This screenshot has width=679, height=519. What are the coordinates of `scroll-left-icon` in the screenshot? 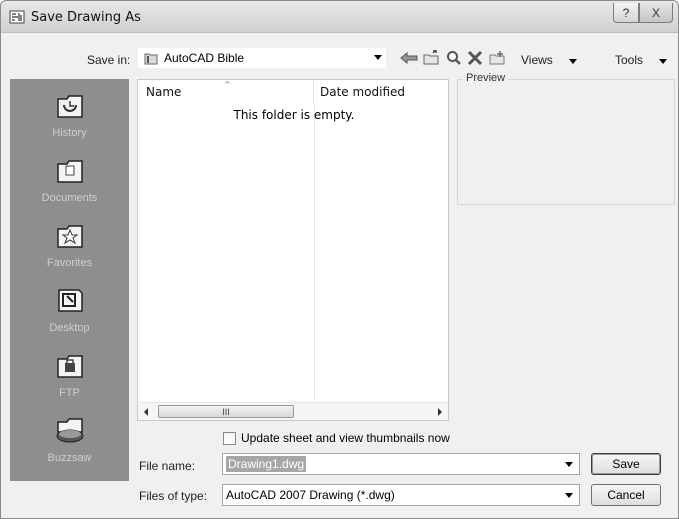 It's located at (146, 412).